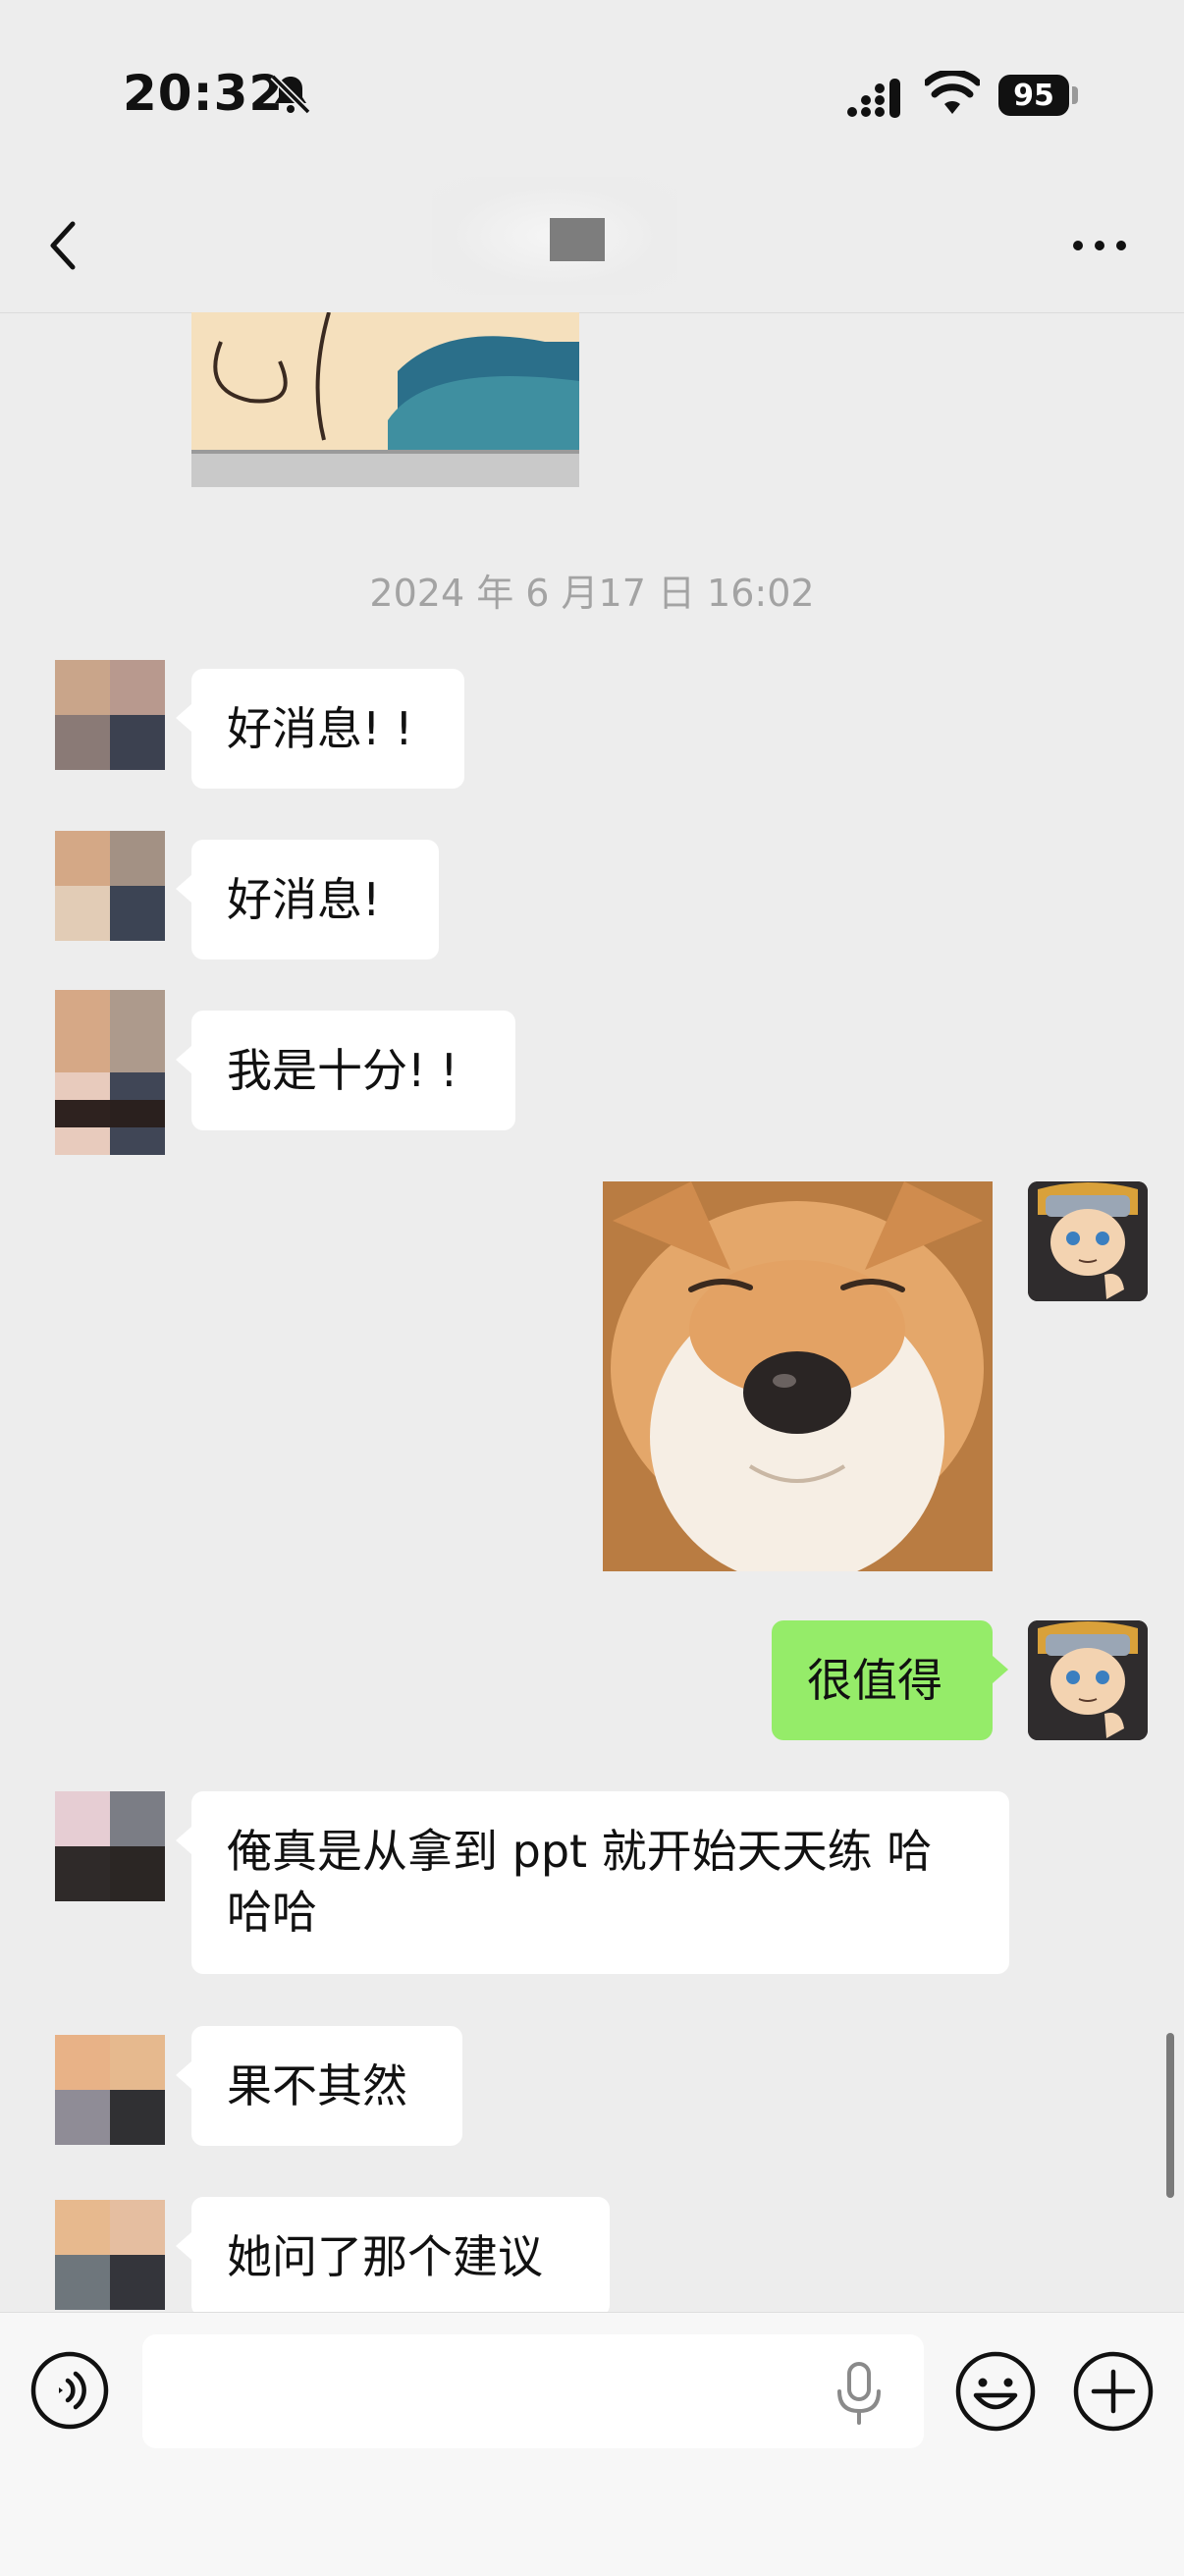 Image resolution: width=1184 pixels, height=2576 pixels. What do you see at coordinates (110, 1127) in the screenshot?
I see `avatar-lower` at bounding box center [110, 1127].